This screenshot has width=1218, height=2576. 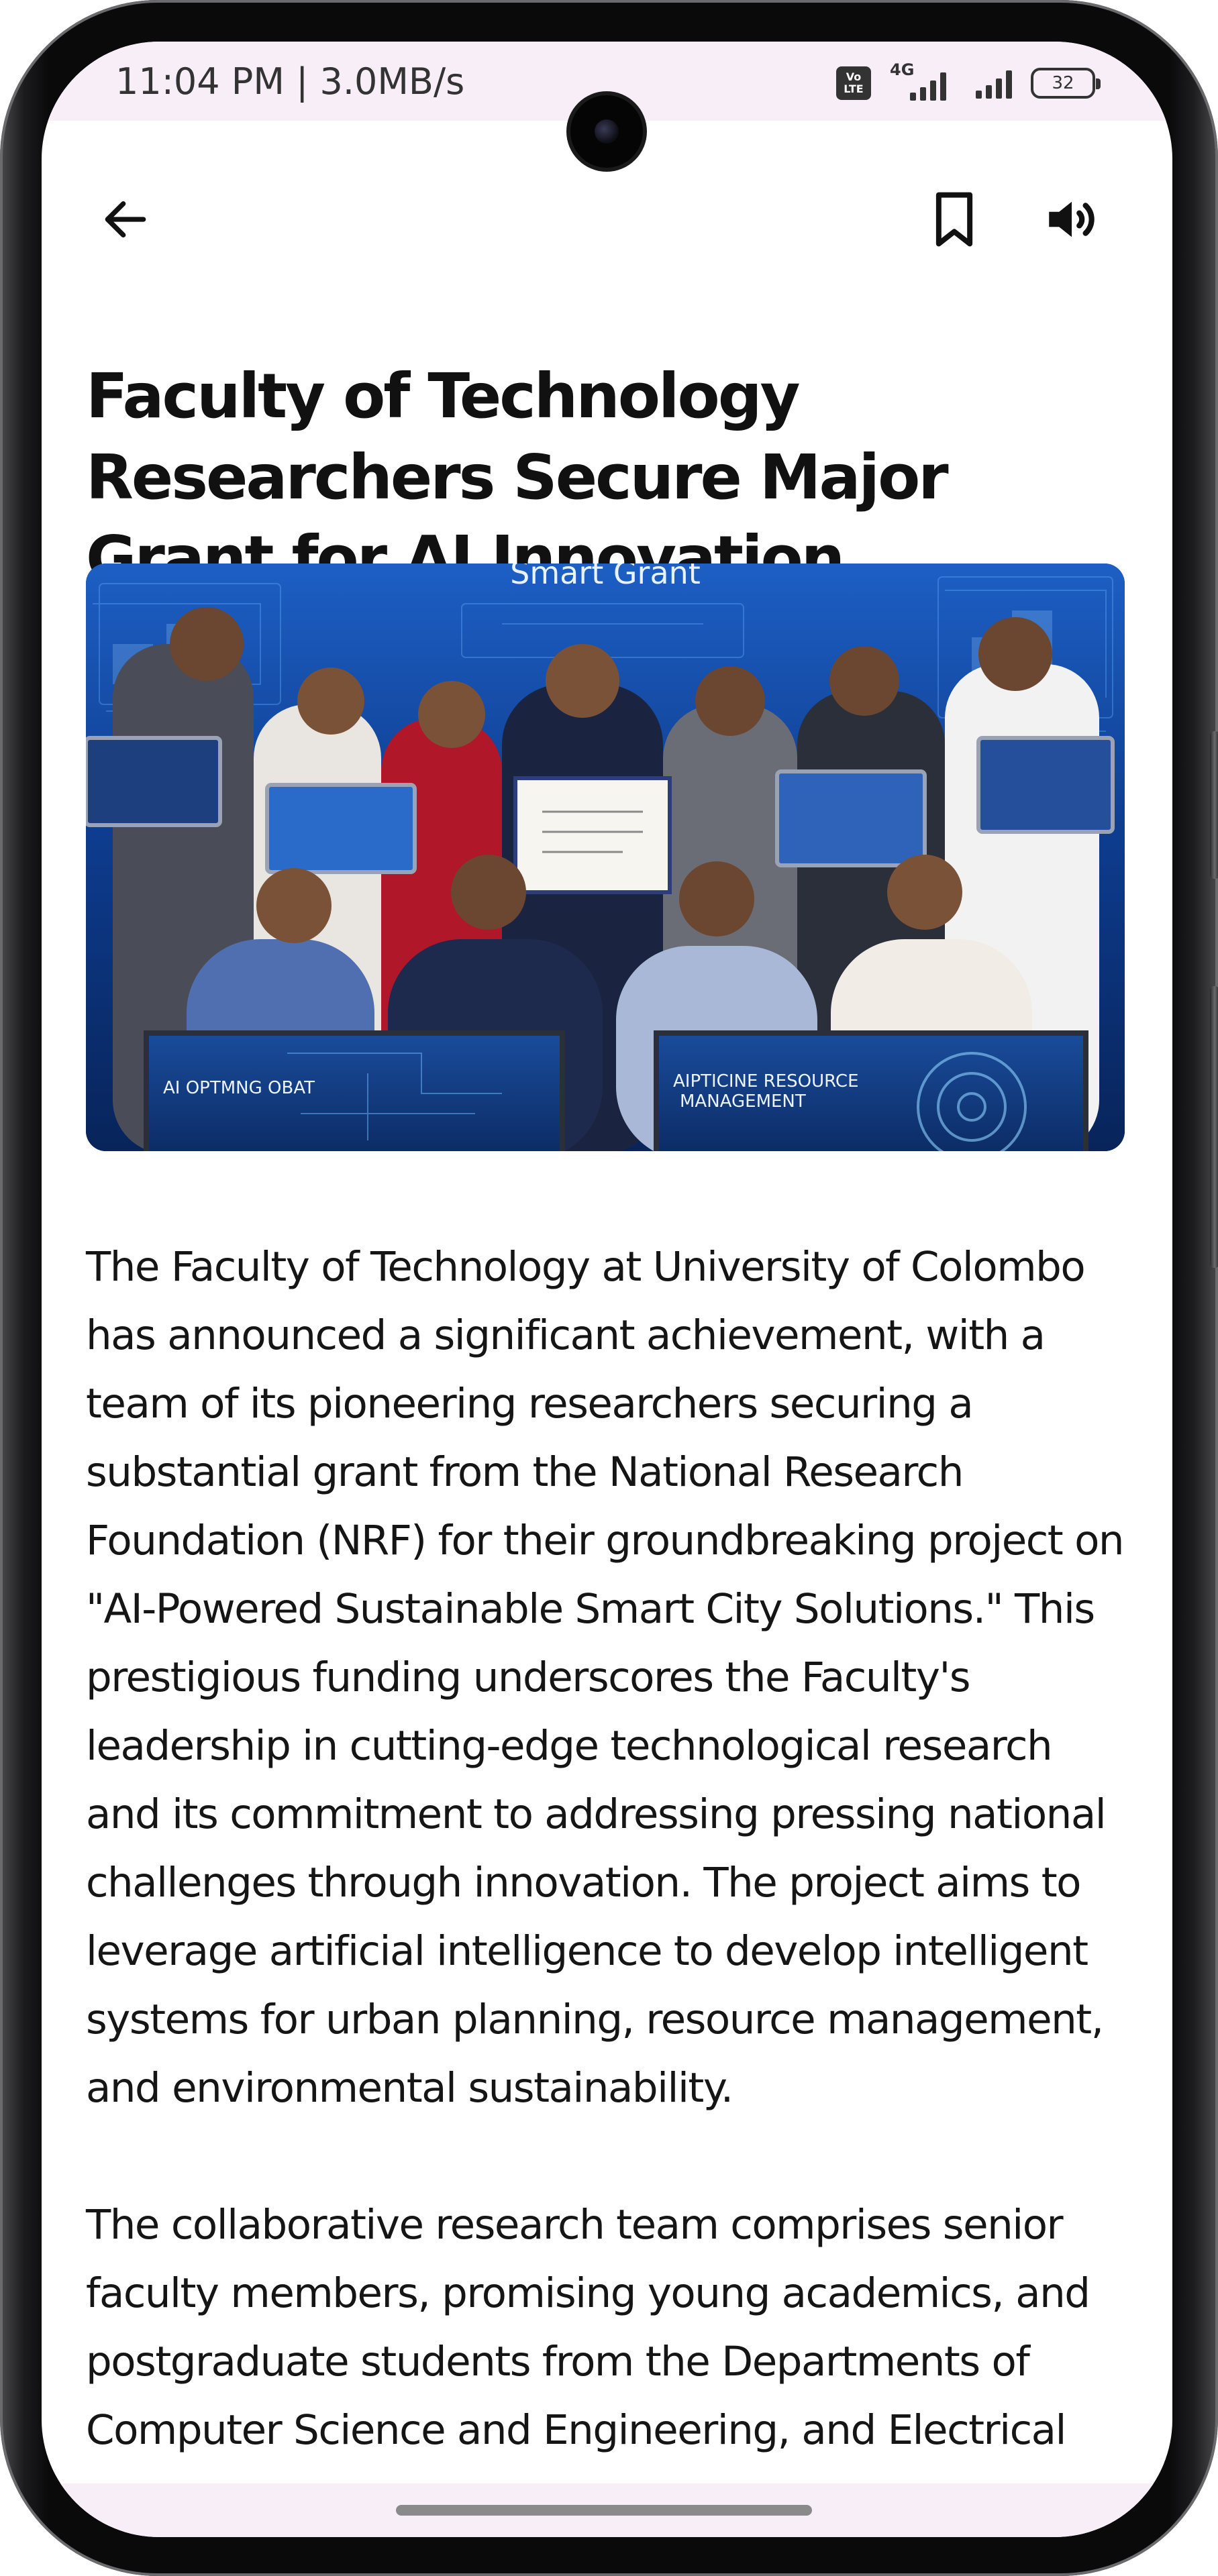 What do you see at coordinates (593, 835) in the screenshot?
I see `certificate` at bounding box center [593, 835].